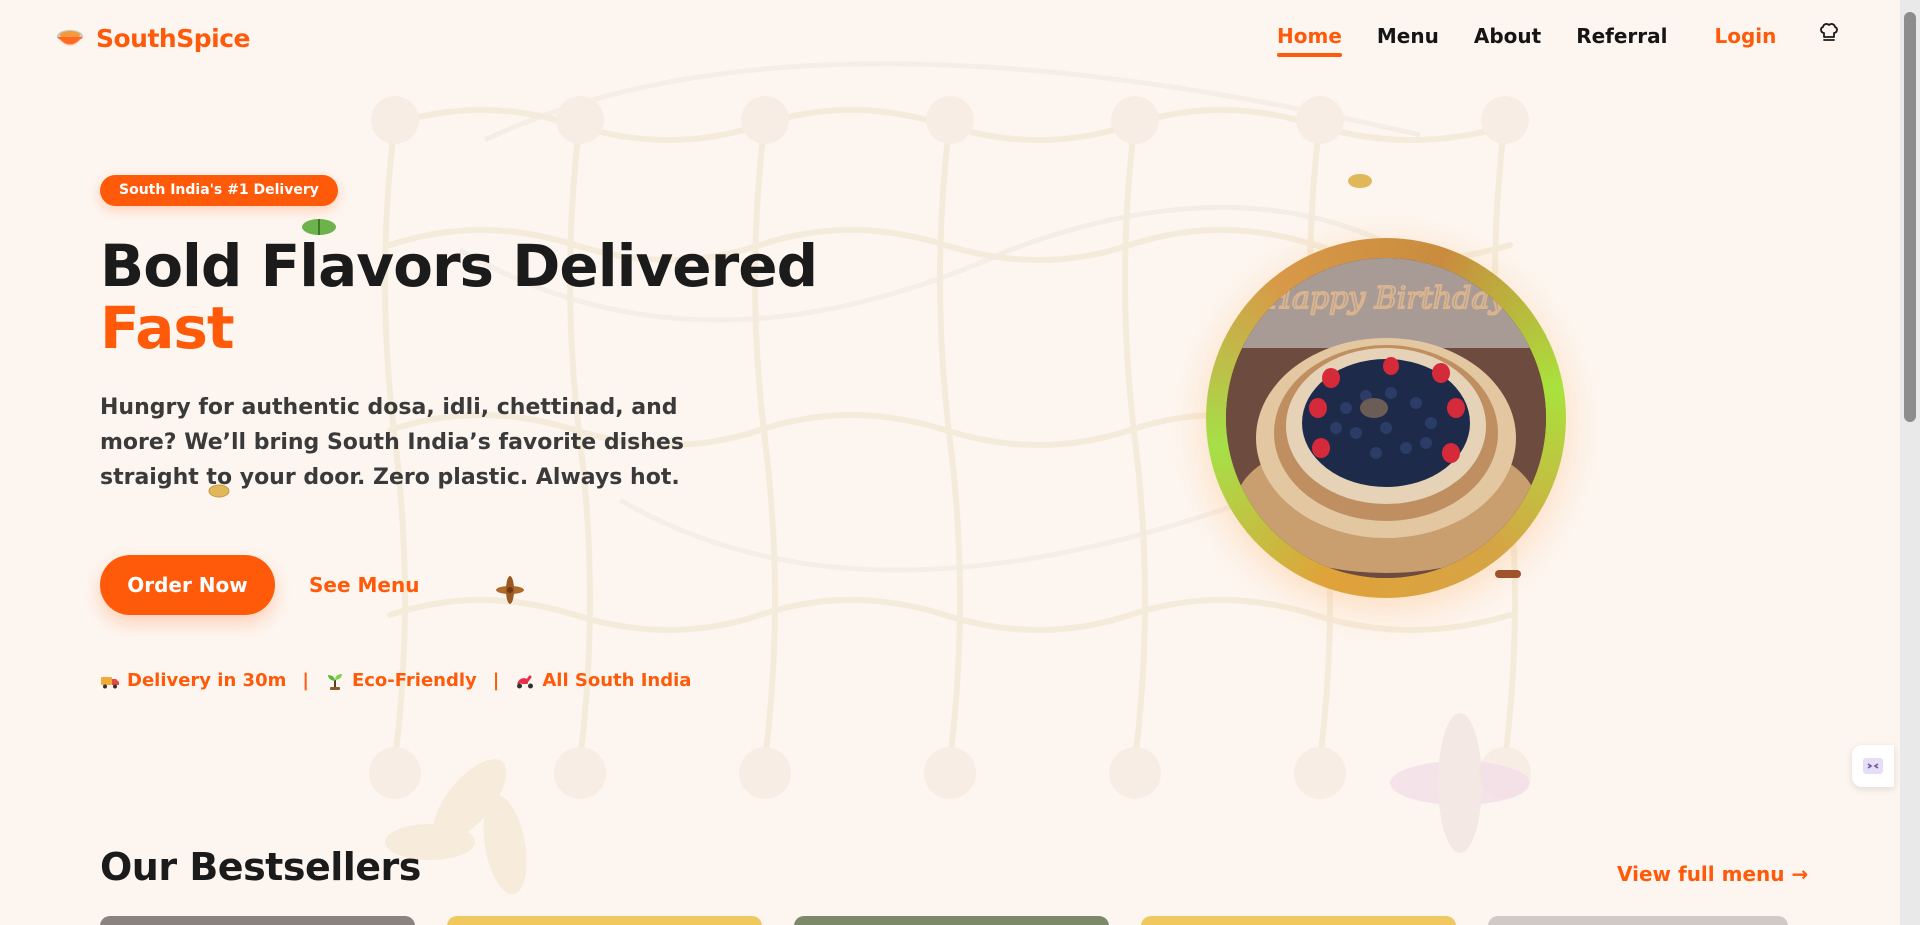 Image resolution: width=1920 pixels, height=925 pixels. I want to click on page-scrollbar, so click(1910, 462).